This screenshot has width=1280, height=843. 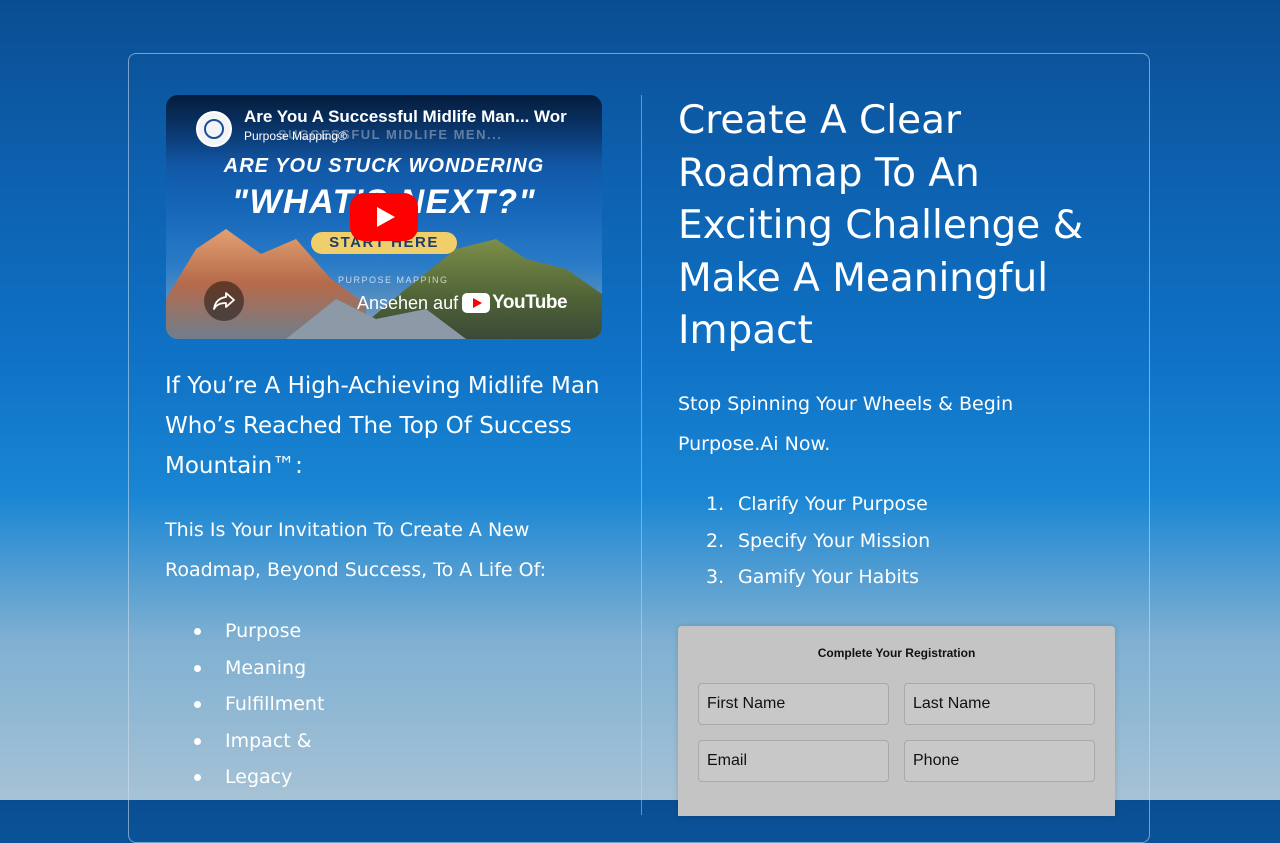 What do you see at coordinates (224, 301) in the screenshot?
I see `share-icon` at bounding box center [224, 301].